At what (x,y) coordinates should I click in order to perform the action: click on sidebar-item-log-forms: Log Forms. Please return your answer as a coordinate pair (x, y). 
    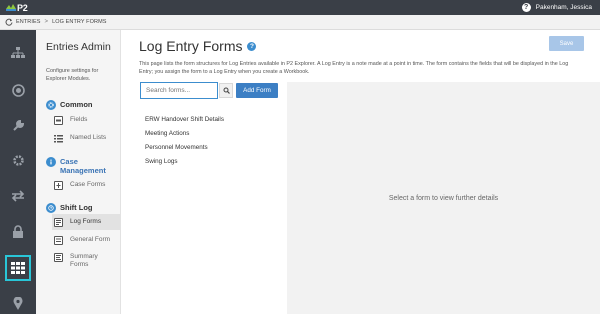
    Looking at the image, I should click on (86, 222).